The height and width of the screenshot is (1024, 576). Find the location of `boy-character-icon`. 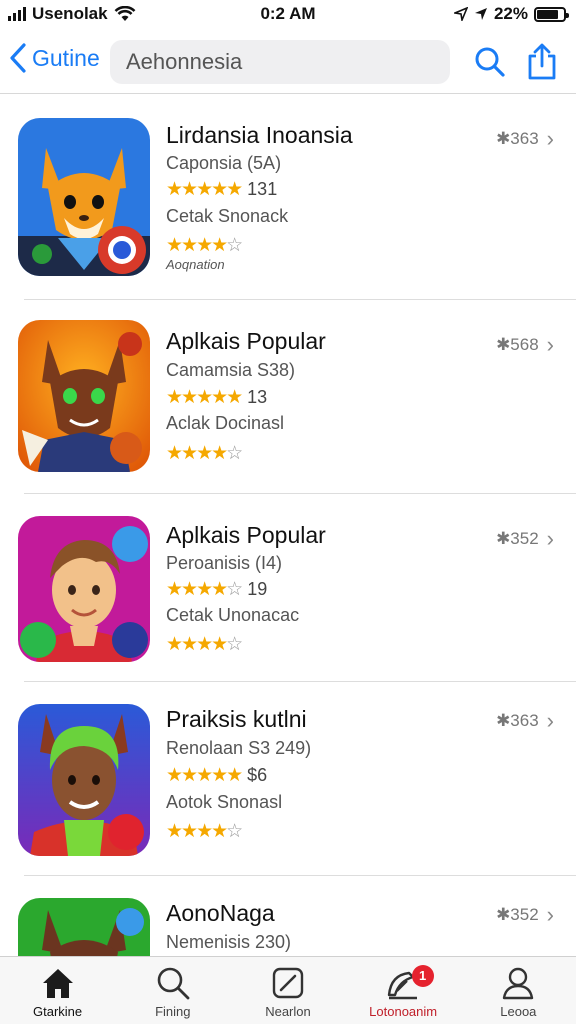

boy-character-icon is located at coordinates (84, 589).